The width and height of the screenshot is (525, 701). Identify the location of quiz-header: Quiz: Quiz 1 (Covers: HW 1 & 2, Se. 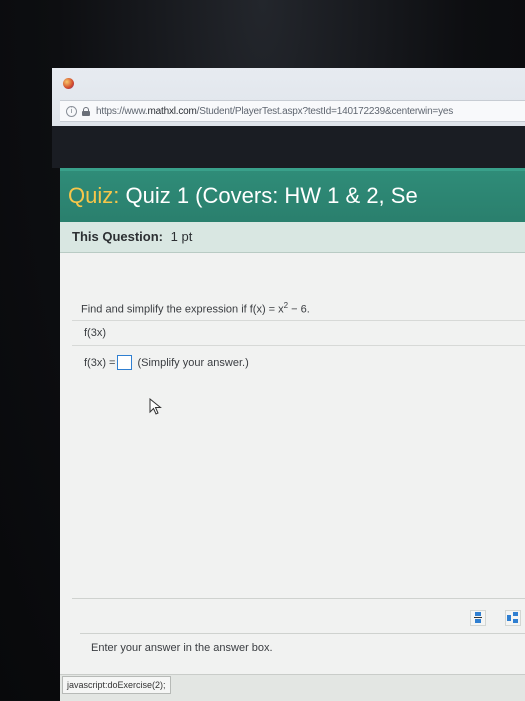
(292, 195).